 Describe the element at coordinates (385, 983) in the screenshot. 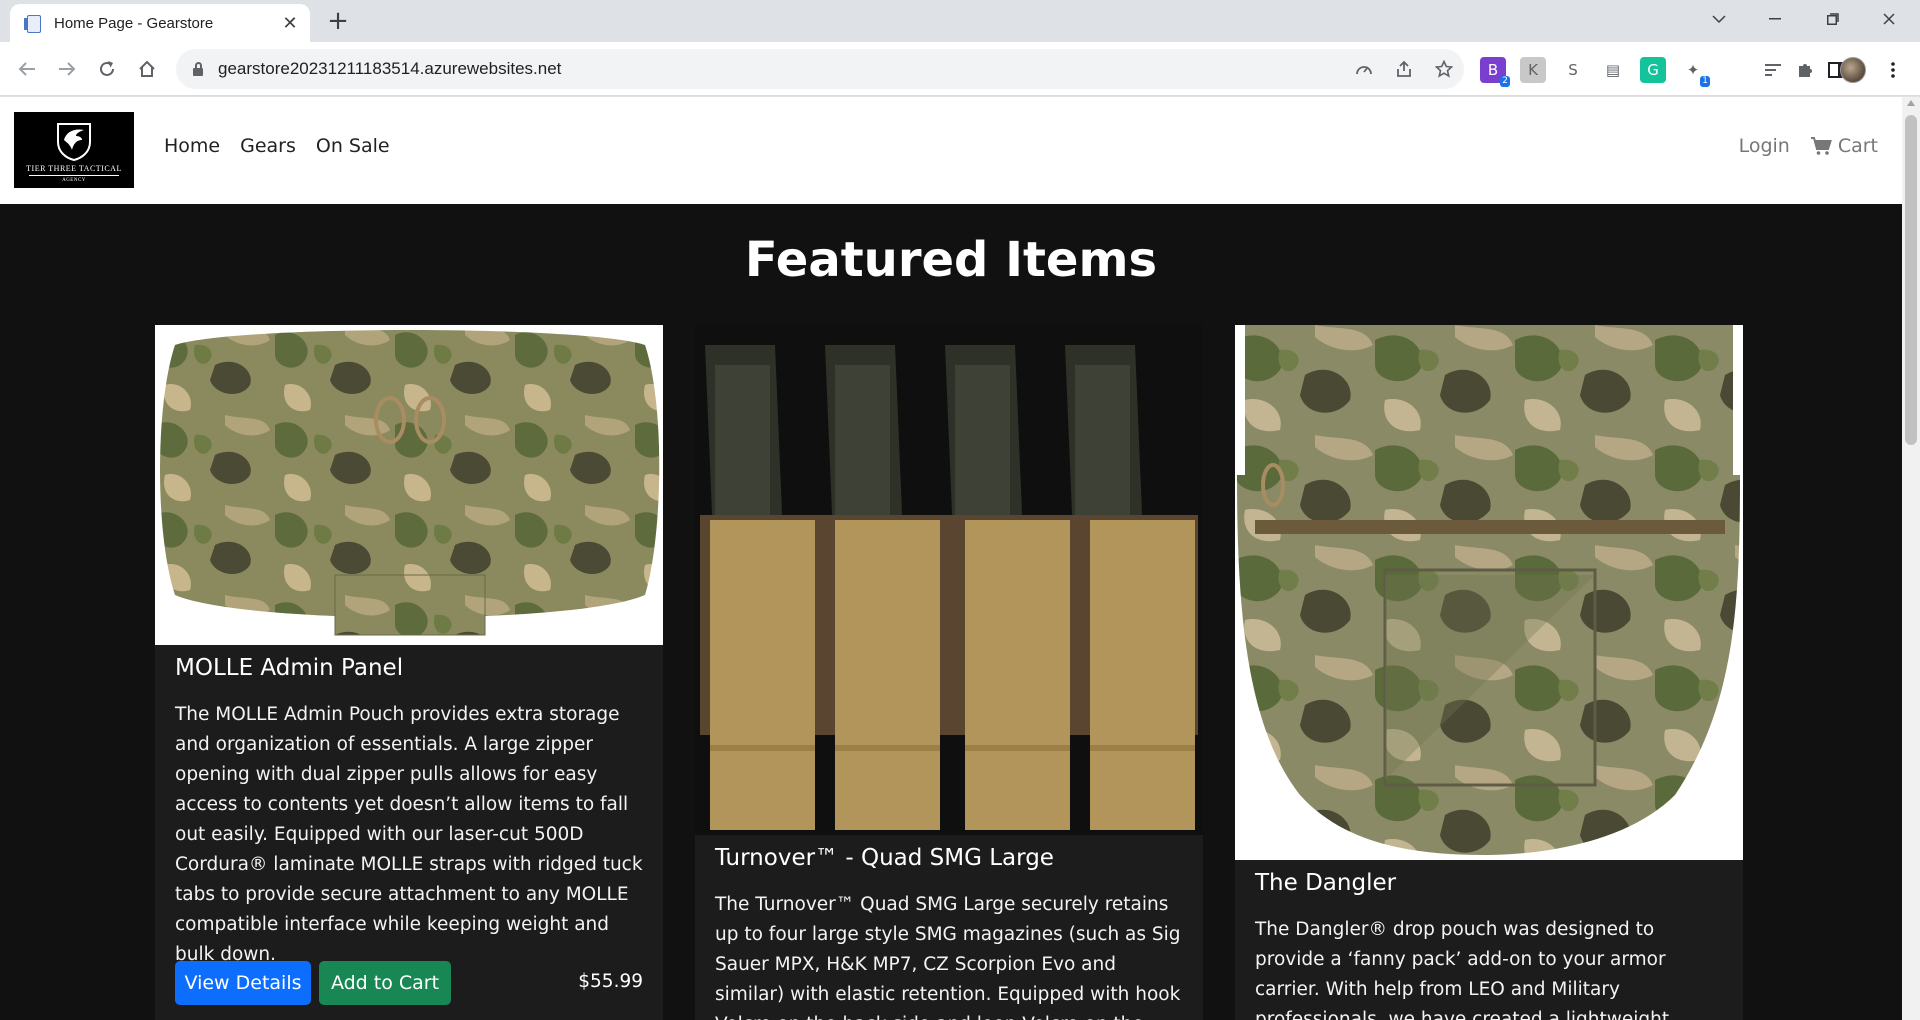

I see `add-to-cart-button: Add to Cart` at that location.